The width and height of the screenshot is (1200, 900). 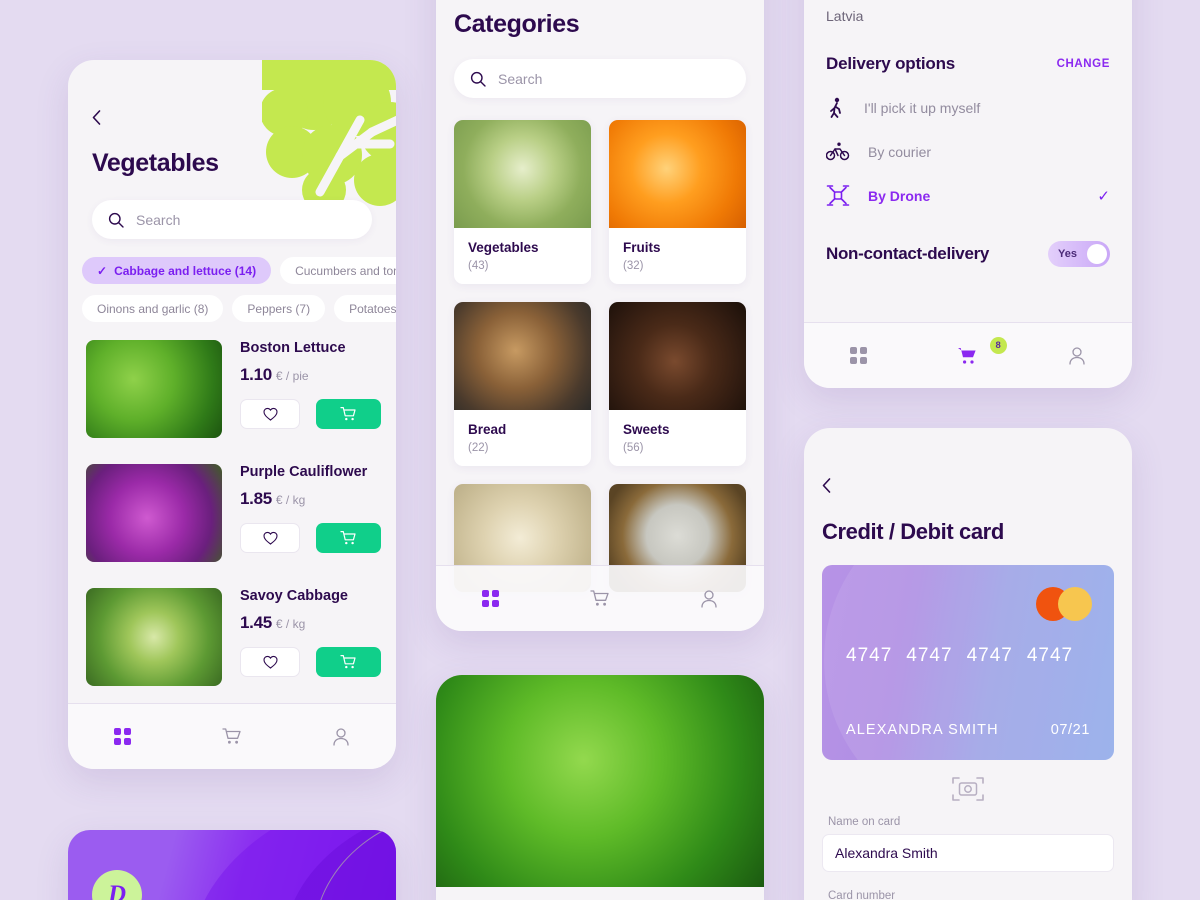 What do you see at coordinates (345, 270) in the screenshot?
I see `chip-label: Cucumbers and tomatoes` at bounding box center [345, 270].